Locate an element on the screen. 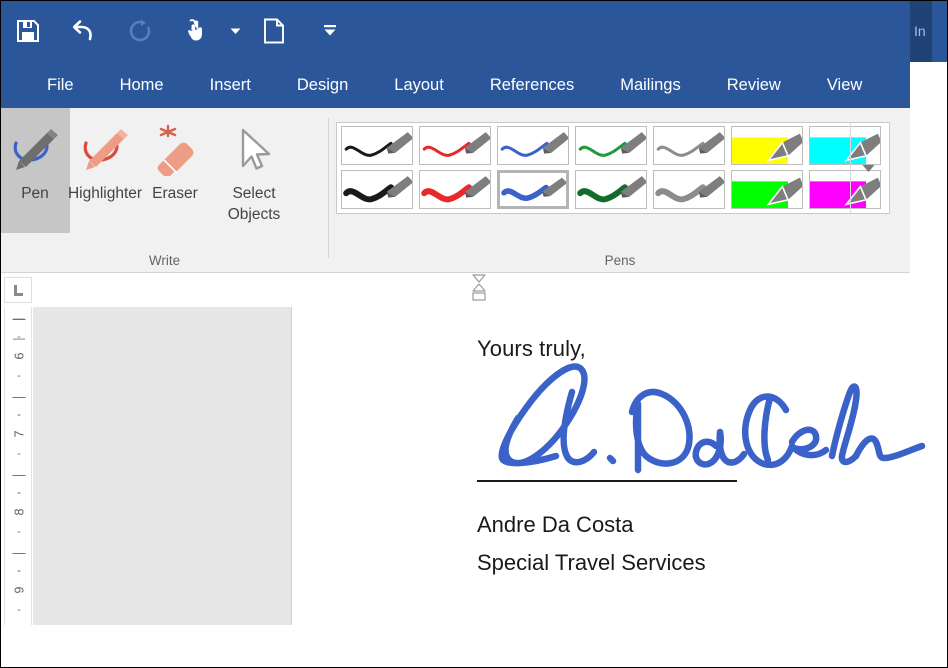  ribbon-group-divider is located at coordinates (328, 188).